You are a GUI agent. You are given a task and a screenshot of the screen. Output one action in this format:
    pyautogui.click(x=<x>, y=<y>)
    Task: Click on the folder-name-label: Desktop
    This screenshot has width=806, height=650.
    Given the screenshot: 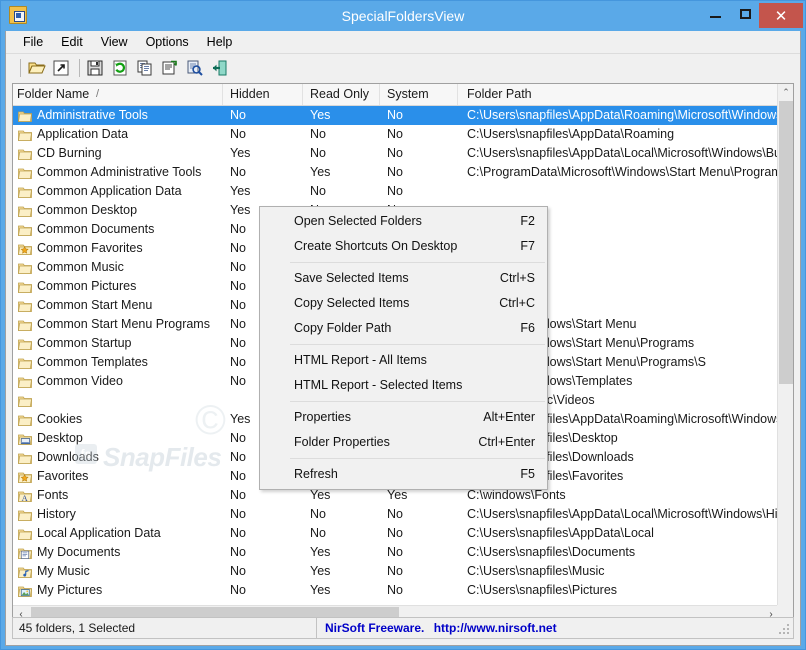 What is the action you would take?
    pyautogui.click(x=60, y=438)
    